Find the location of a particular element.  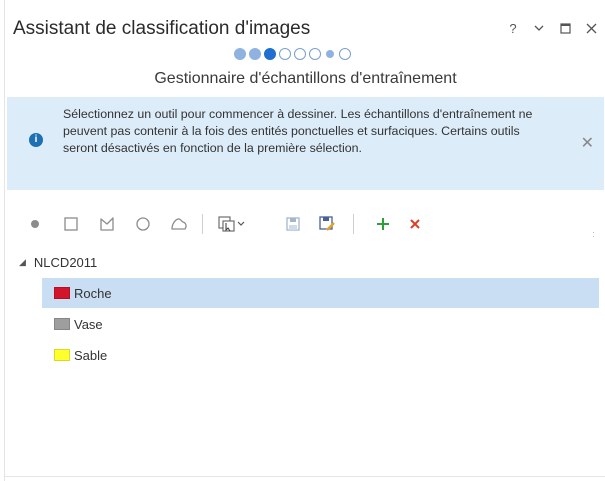

plus-icon is located at coordinates (383, 224).